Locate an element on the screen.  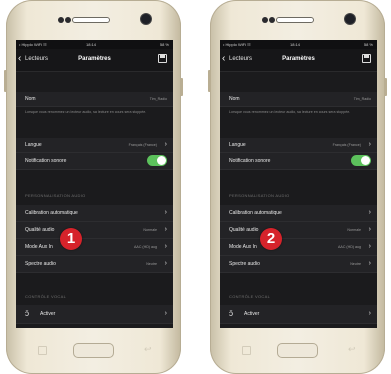
status-time: 18:14 is located at coordinates (295, 44).